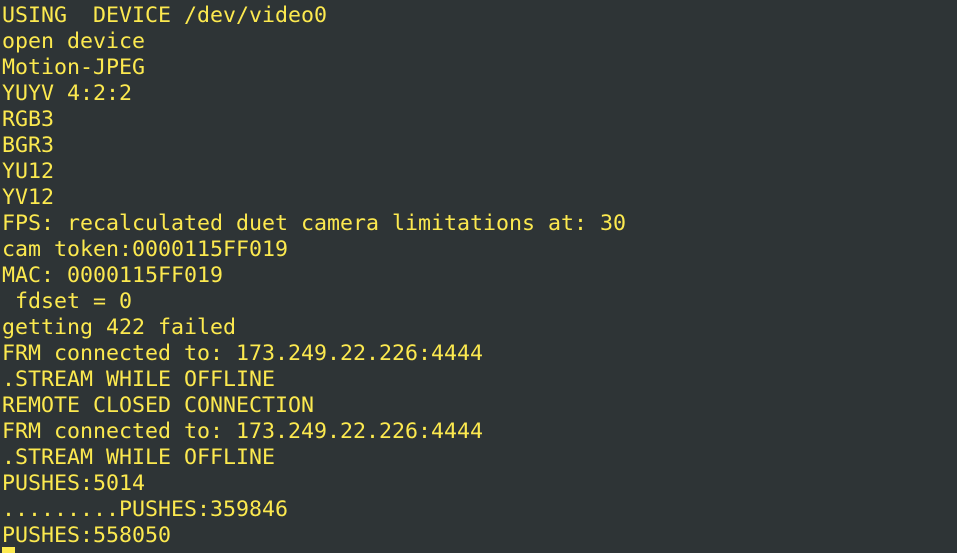  What do you see at coordinates (28, 119) in the screenshot?
I see `output-line: RGB3` at bounding box center [28, 119].